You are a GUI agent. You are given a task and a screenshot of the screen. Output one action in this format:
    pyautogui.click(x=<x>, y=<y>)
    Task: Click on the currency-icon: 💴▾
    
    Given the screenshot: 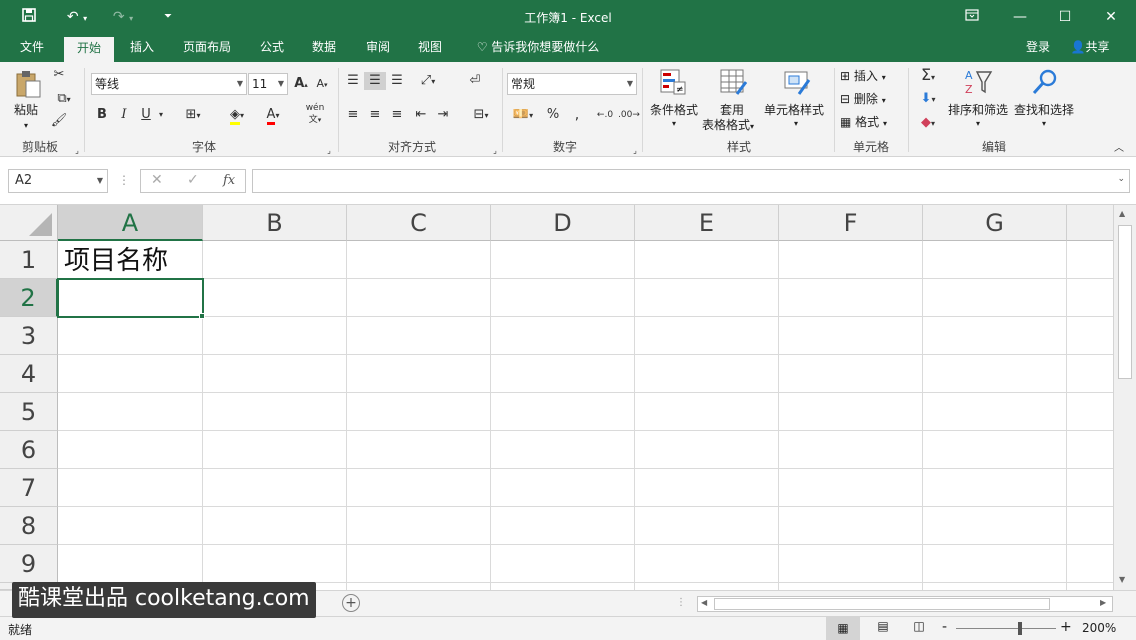 What is the action you would take?
    pyautogui.click(x=523, y=115)
    